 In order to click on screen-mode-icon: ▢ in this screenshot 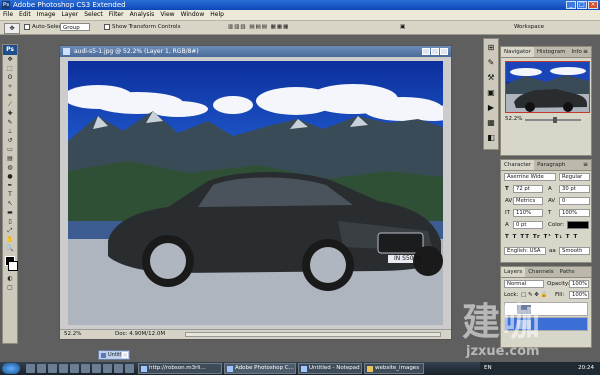, I will do `click(10, 288)`.